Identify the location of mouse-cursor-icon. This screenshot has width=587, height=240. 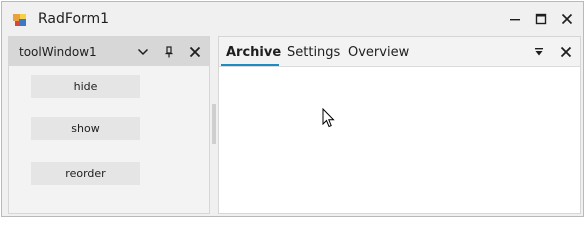
(329, 119).